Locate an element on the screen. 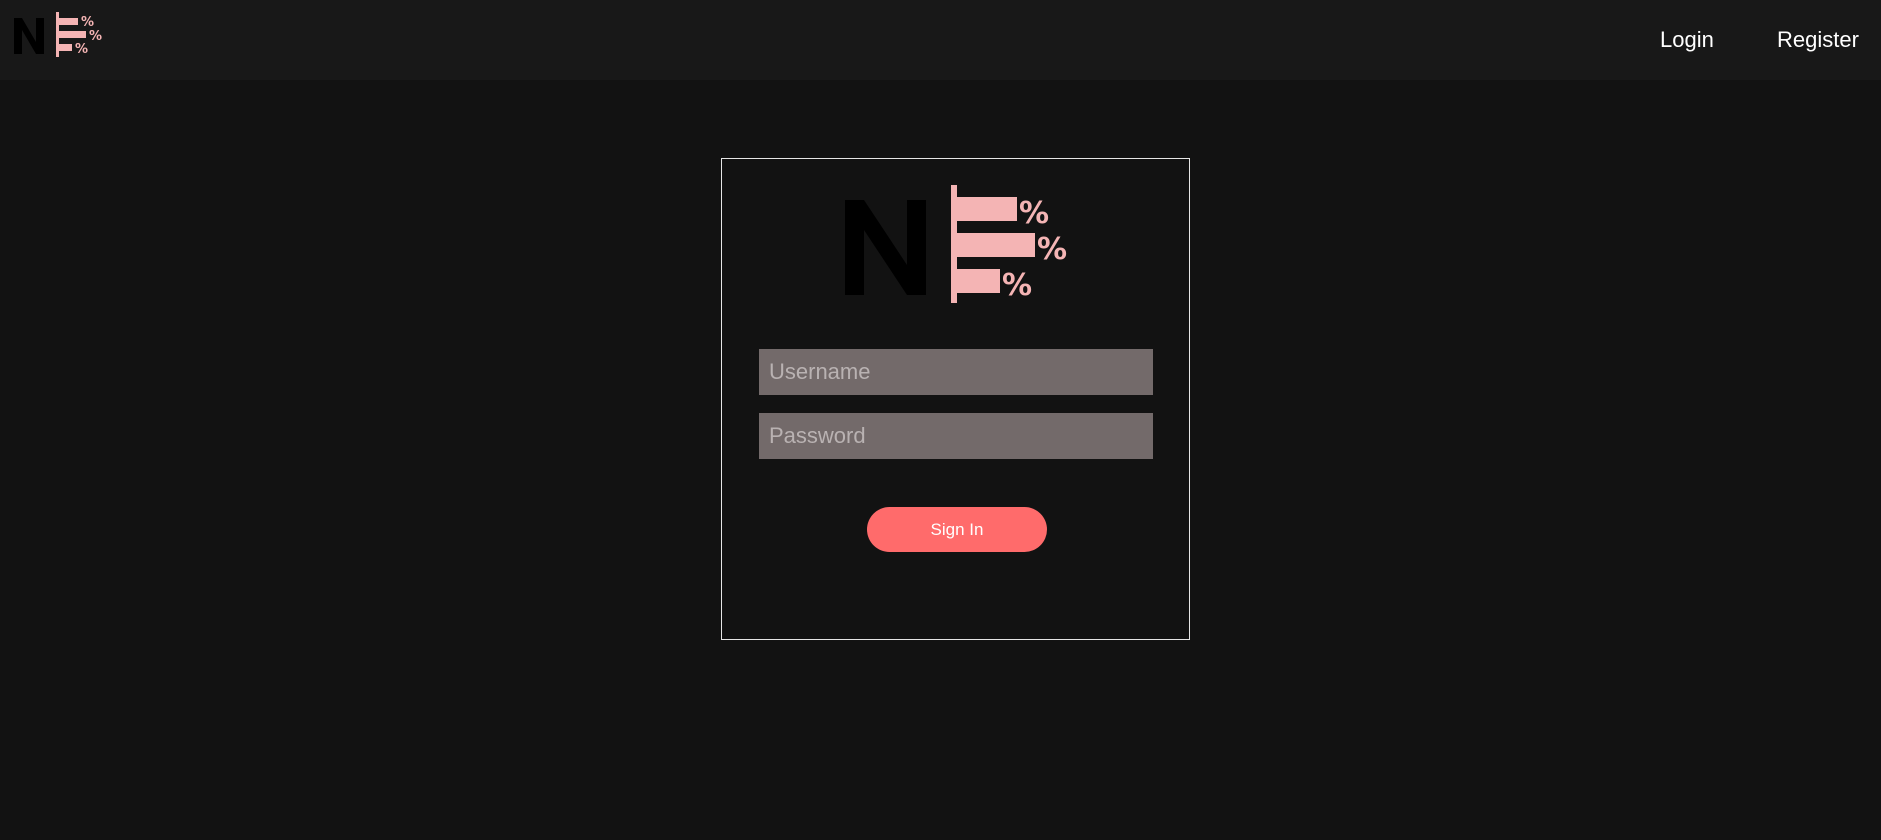 The width and height of the screenshot is (1881, 840). sign-in-button: Sign In is located at coordinates (957, 529).